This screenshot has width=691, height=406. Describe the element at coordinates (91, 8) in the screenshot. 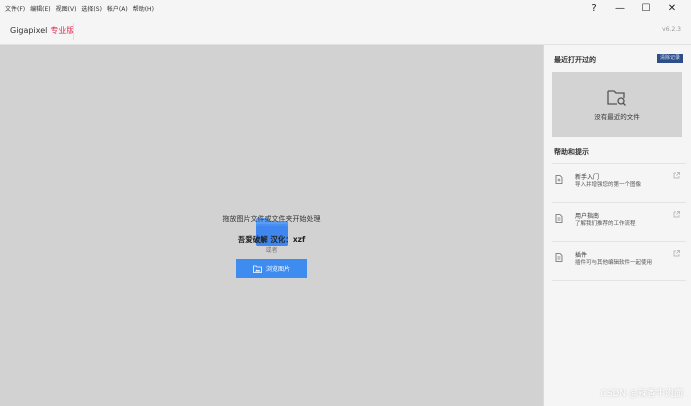

I see `menu-select: 选择(S)` at that location.